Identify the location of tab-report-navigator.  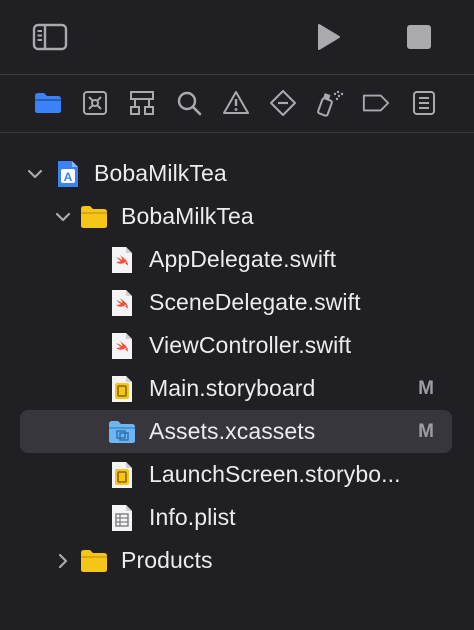
(424, 103).